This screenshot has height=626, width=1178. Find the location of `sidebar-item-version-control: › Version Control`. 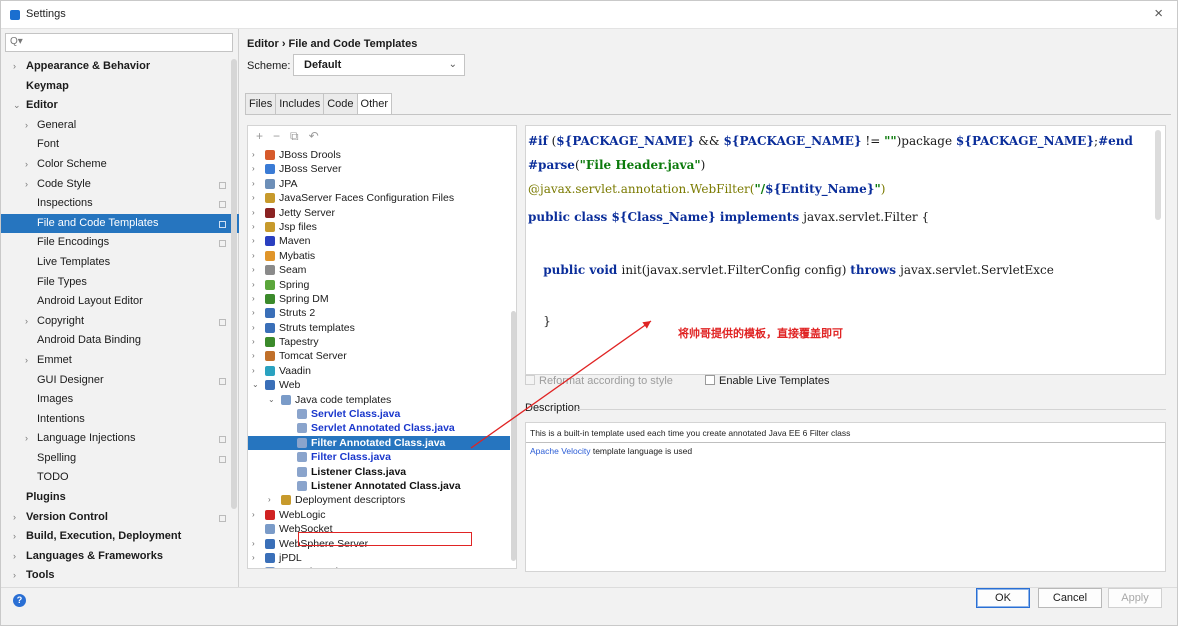

sidebar-item-version-control: › Version Control is located at coordinates (120, 518).